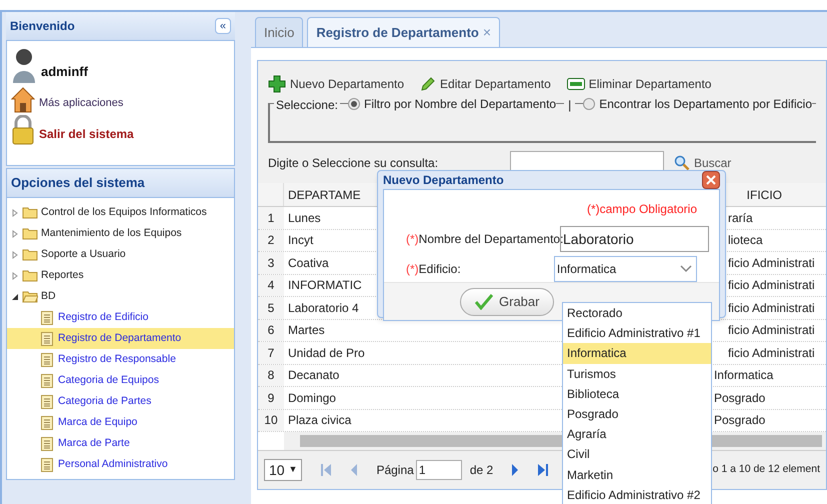 The width and height of the screenshot is (827, 504). Describe the element at coordinates (634, 239) in the screenshot. I see `department-name-field: Laboratorio` at that location.